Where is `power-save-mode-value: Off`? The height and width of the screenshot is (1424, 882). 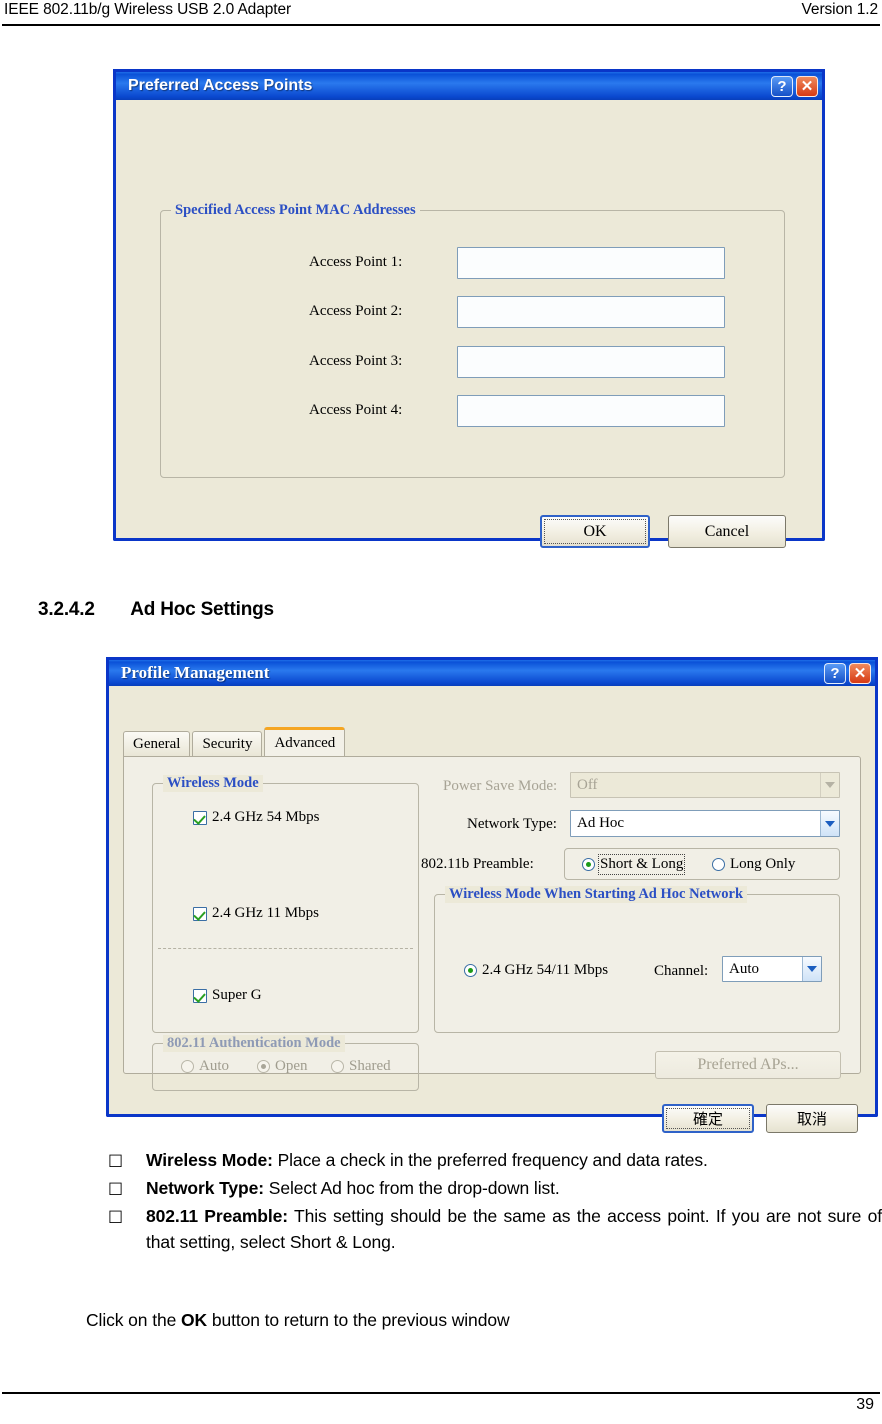
power-save-mode-value: Off is located at coordinates (587, 784).